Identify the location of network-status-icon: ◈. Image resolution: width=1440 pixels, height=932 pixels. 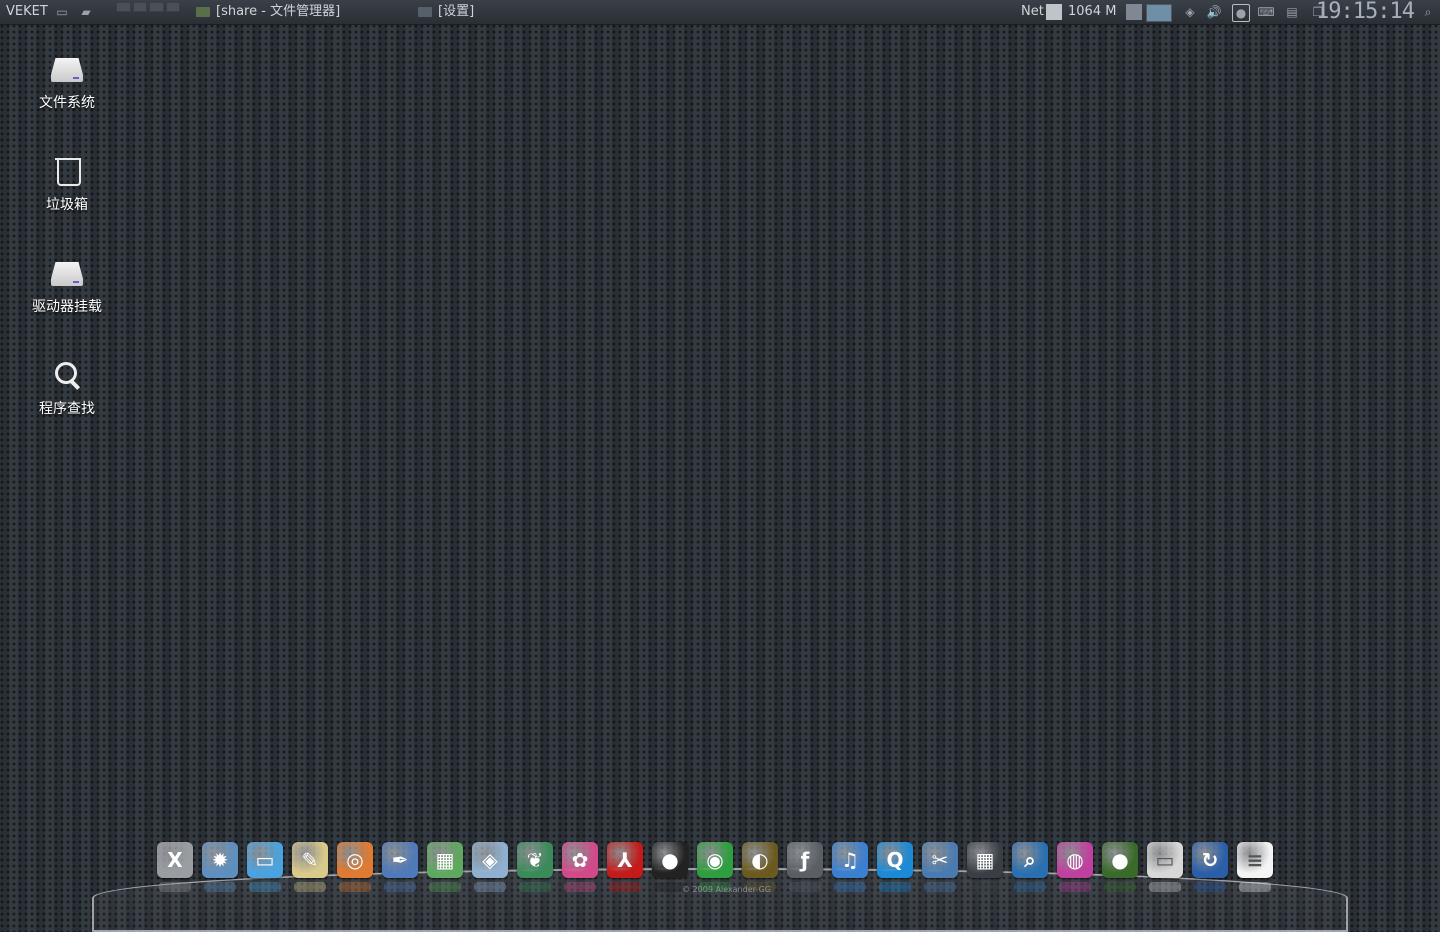
(1190, 12).